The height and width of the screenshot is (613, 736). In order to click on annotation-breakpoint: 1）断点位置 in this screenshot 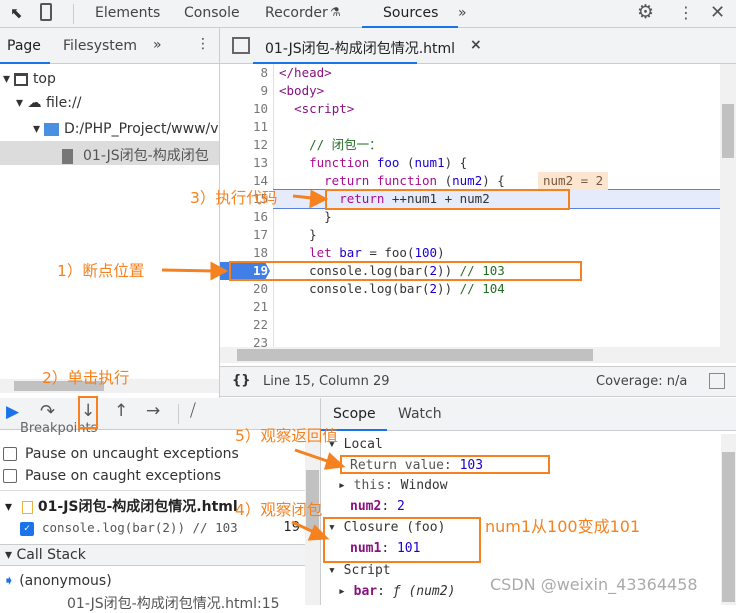, I will do `click(101, 271)`.